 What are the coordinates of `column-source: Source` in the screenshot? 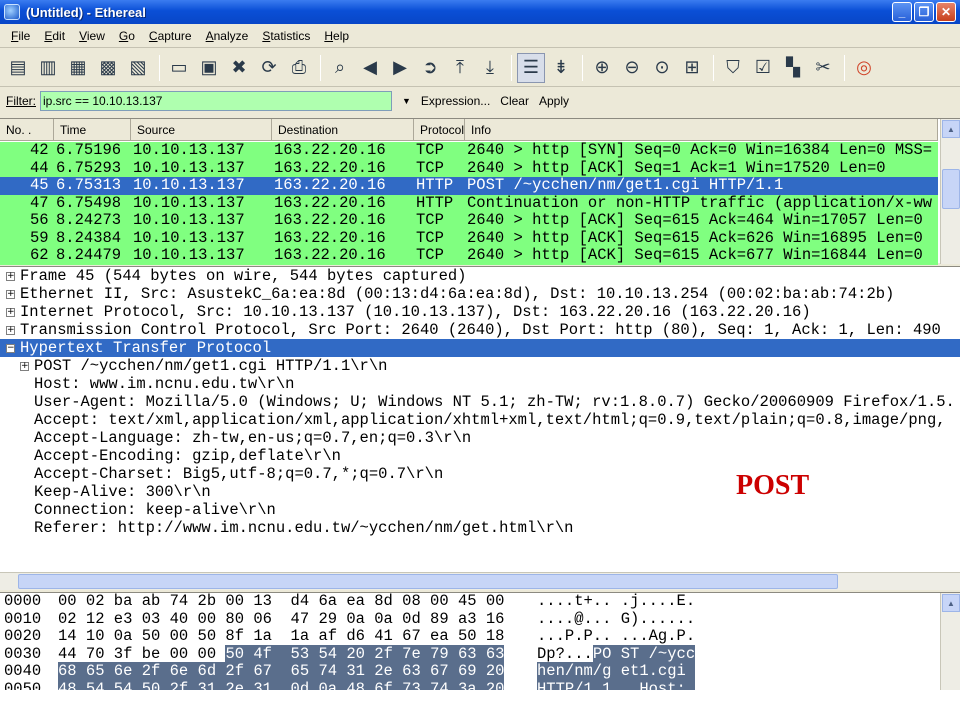 It's located at (201, 130).